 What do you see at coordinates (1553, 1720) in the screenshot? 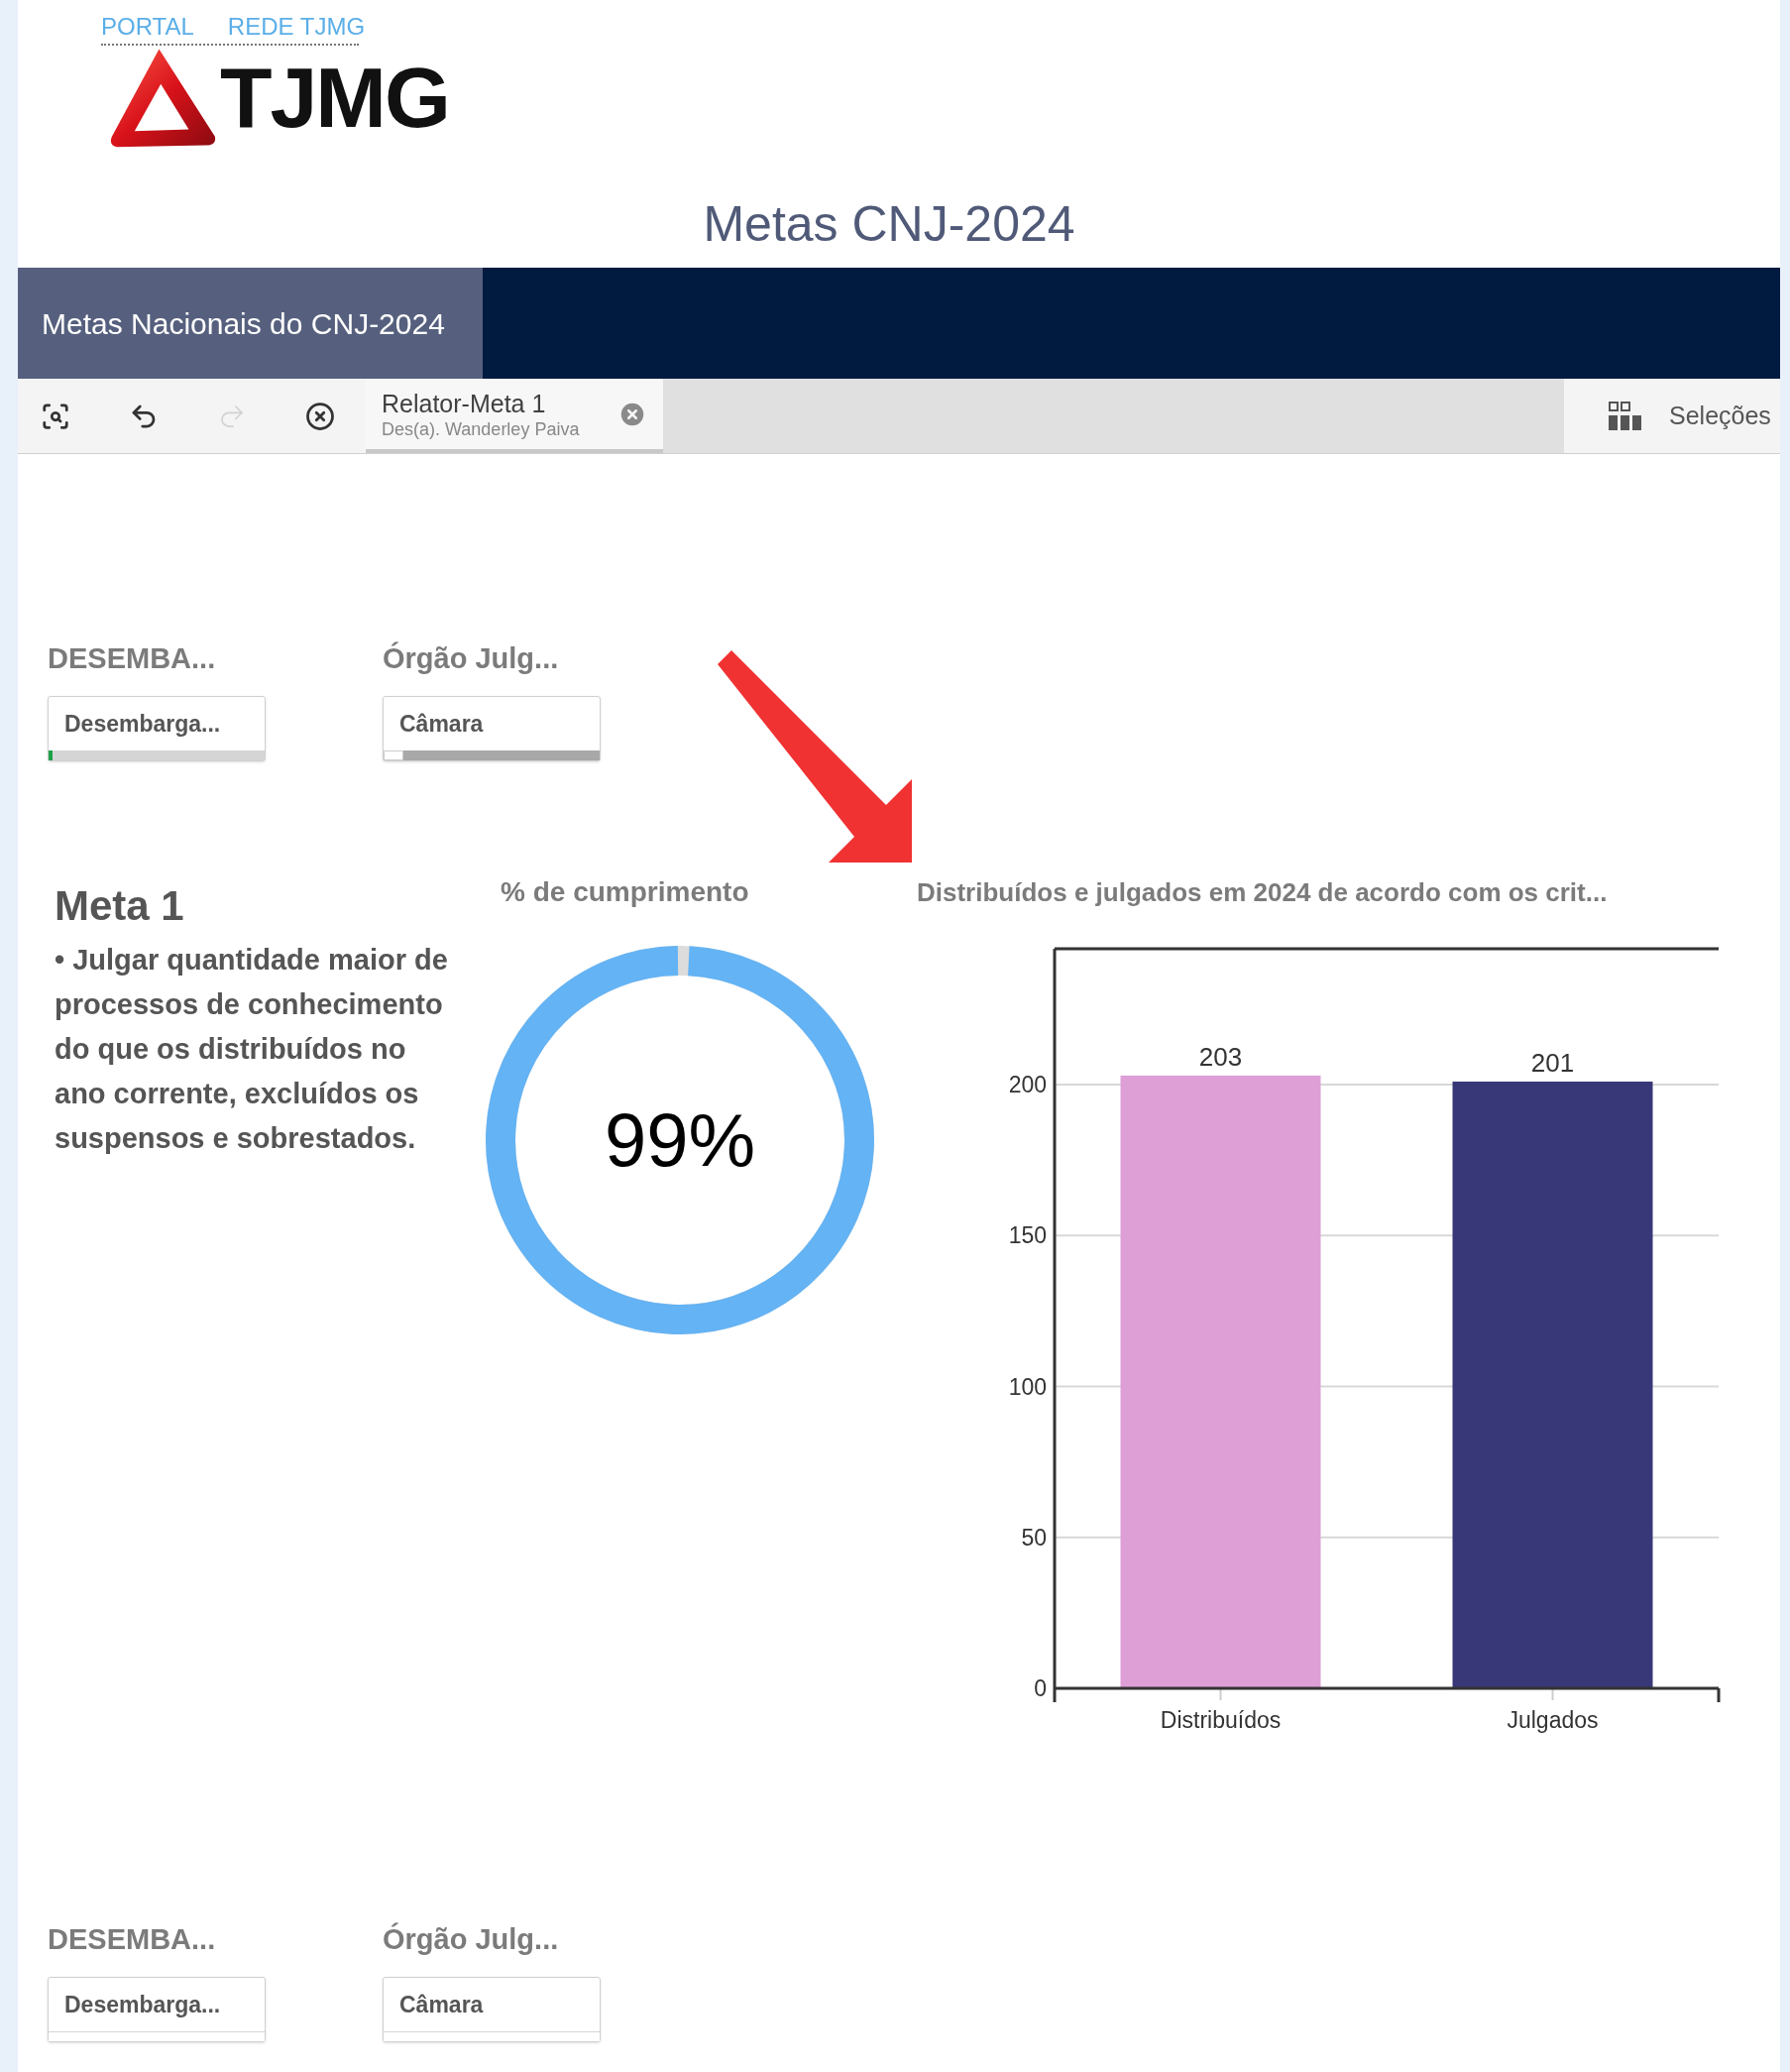
I see `x-tick-label: Julgados` at bounding box center [1553, 1720].